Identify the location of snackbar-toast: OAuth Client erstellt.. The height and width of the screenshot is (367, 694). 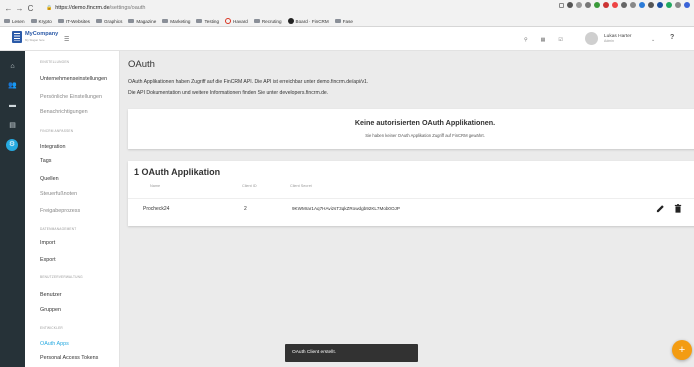
(351, 353).